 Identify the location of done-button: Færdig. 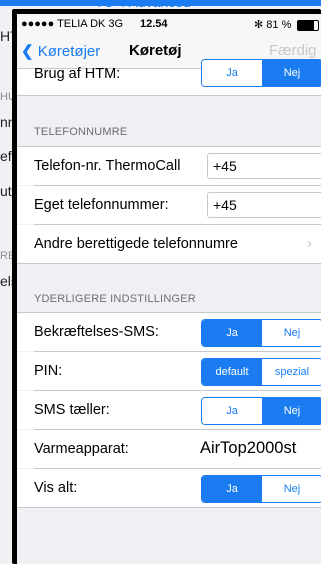
(293, 50).